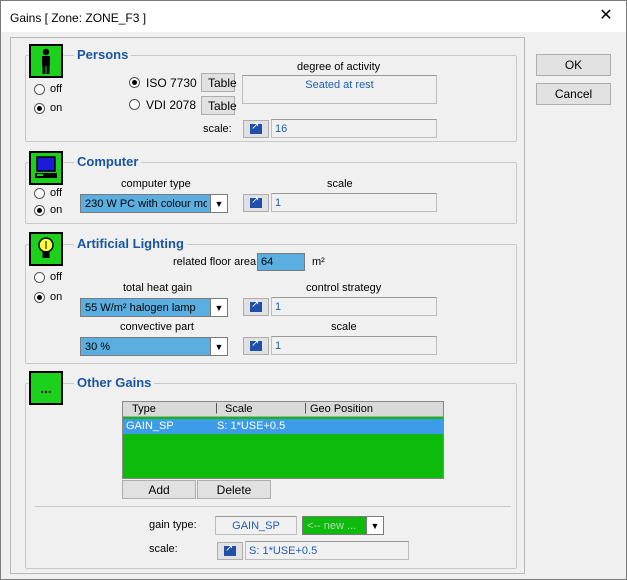 This screenshot has width=627, height=580. What do you see at coordinates (219, 105) in the screenshot?
I see `vdi-table-button: Table` at bounding box center [219, 105].